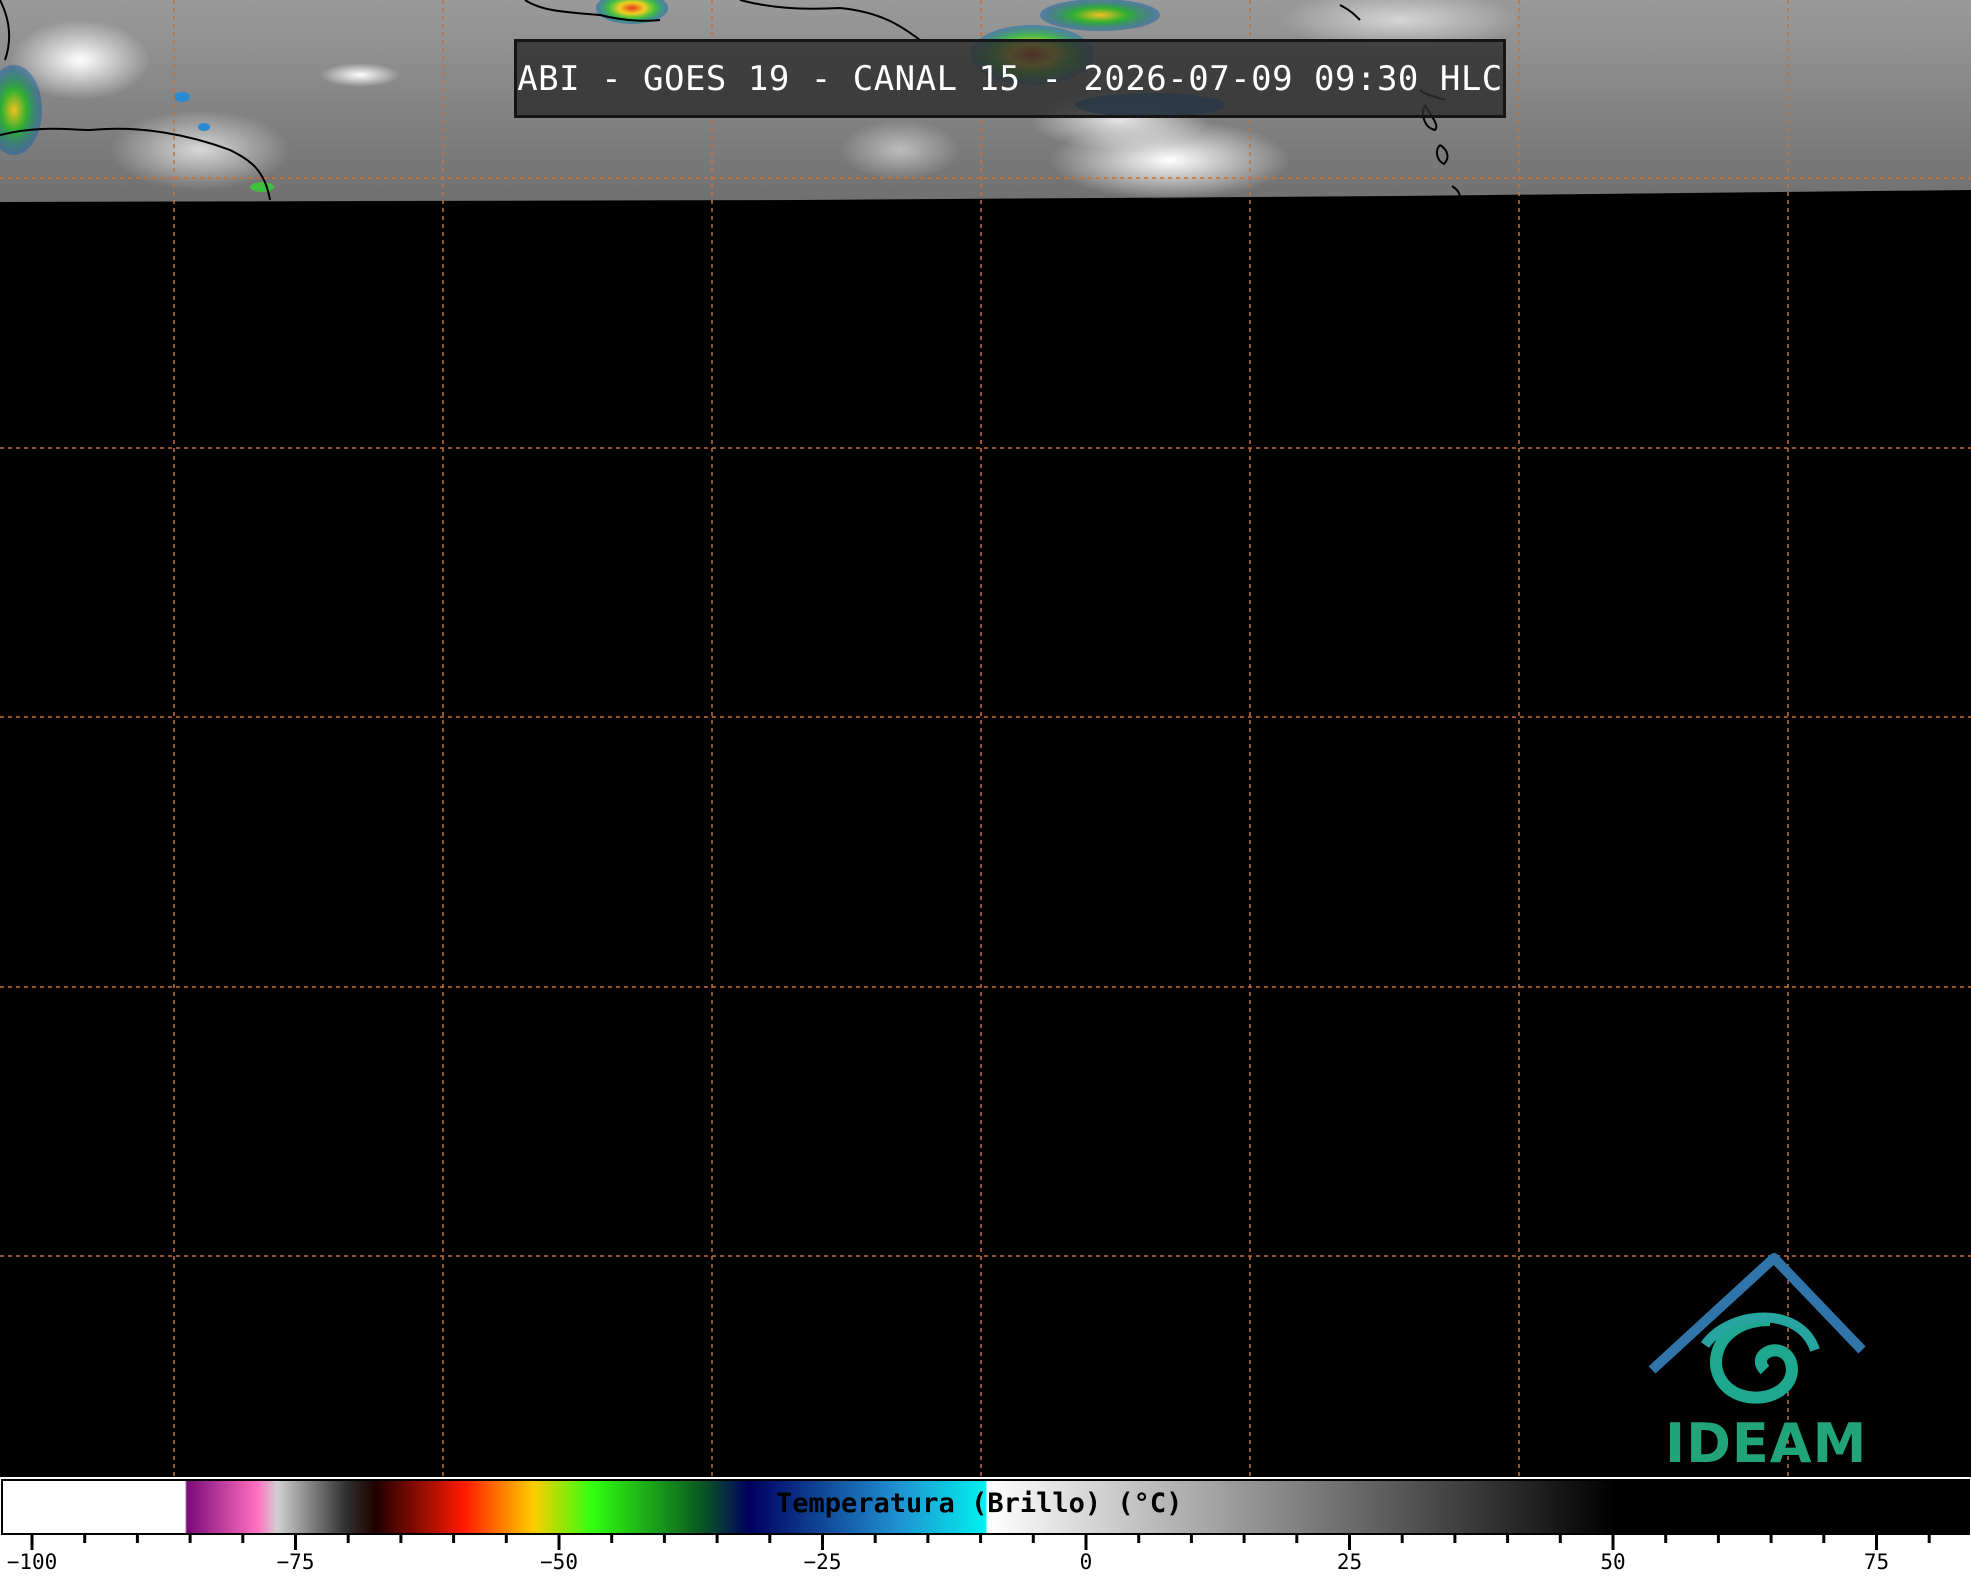 The height and width of the screenshot is (1577, 1971). What do you see at coordinates (979, 1503) in the screenshot?
I see `colorbar-label: Temperatura (Brillo) (°C)` at bounding box center [979, 1503].